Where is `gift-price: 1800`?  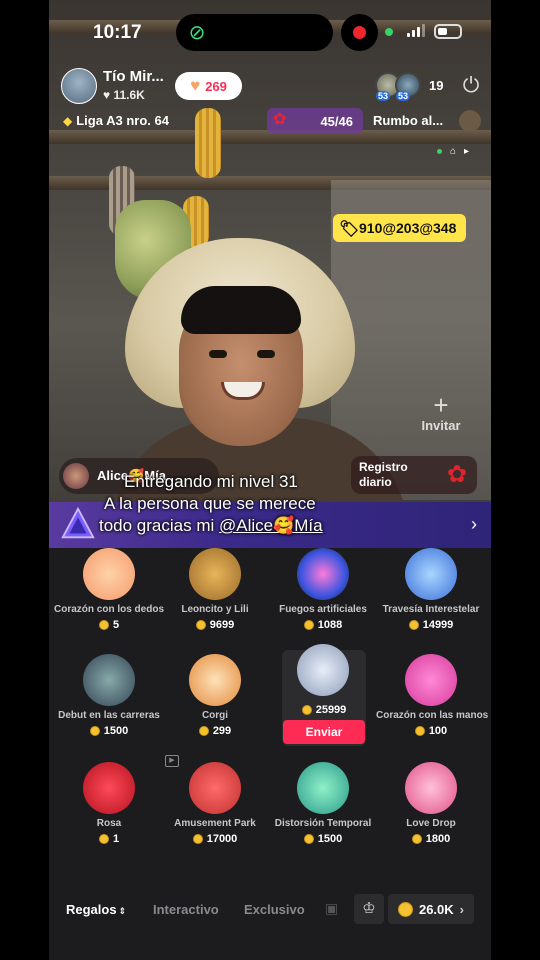
gift-price: 1800 is located at coordinates (431, 839).